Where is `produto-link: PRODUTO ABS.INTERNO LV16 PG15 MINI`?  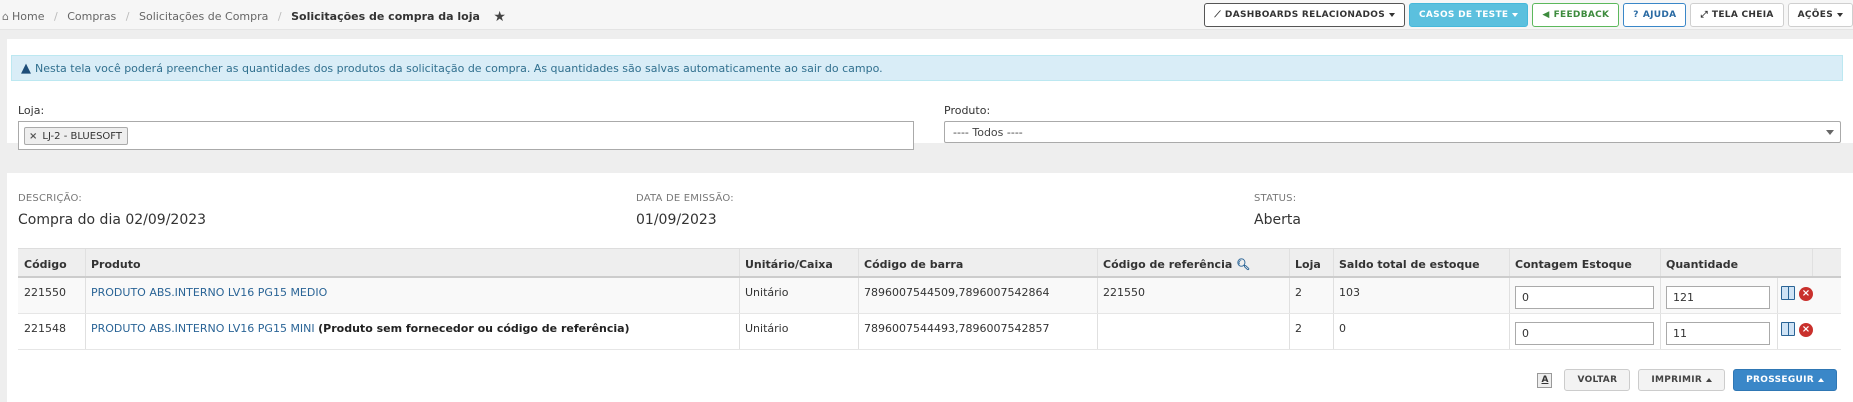 produto-link: PRODUTO ABS.INTERNO LV16 PG15 MINI is located at coordinates (203, 328).